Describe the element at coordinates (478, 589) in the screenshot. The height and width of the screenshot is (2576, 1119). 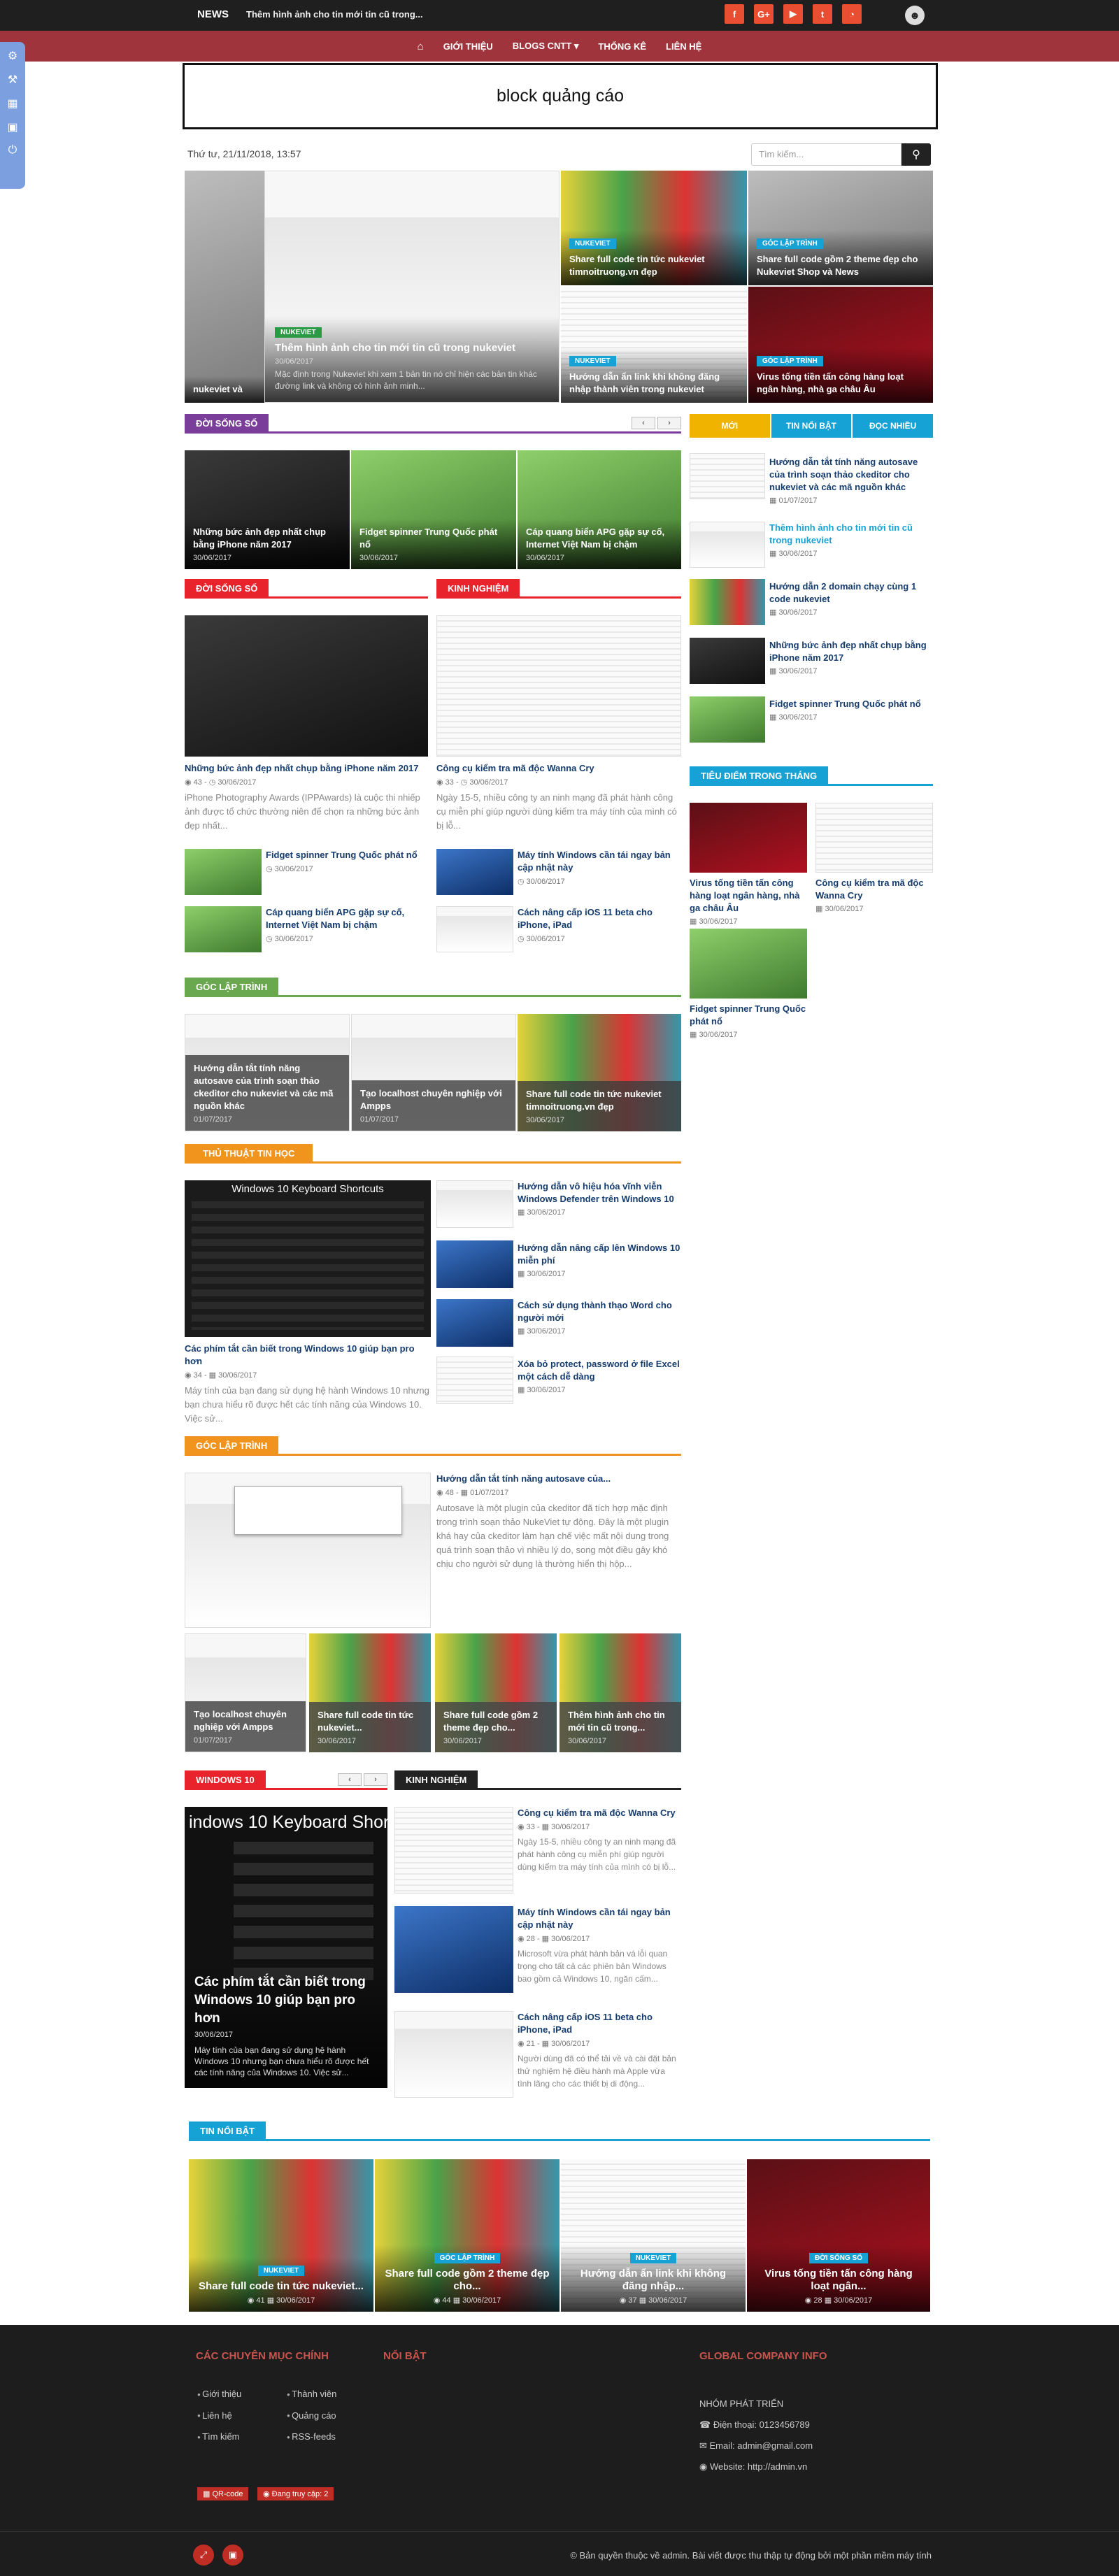
I see `section-title: KINH NGHIỆM` at that location.